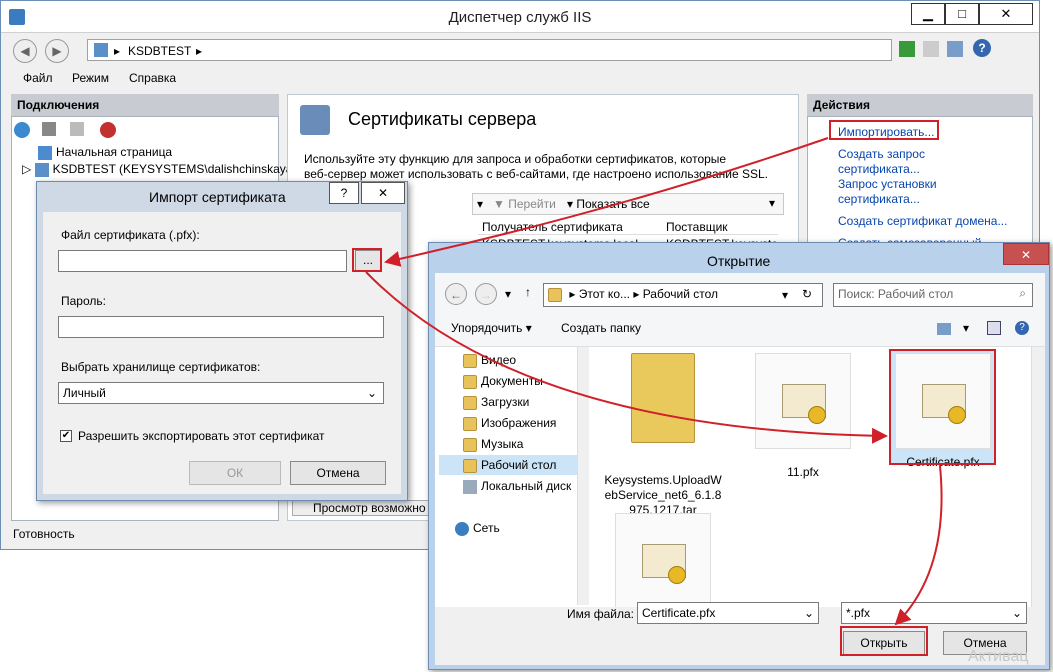 The image size is (1053, 672). Describe the element at coordinates (918, 545) in the screenshot. I see `arrow-file-to-open` at that location.